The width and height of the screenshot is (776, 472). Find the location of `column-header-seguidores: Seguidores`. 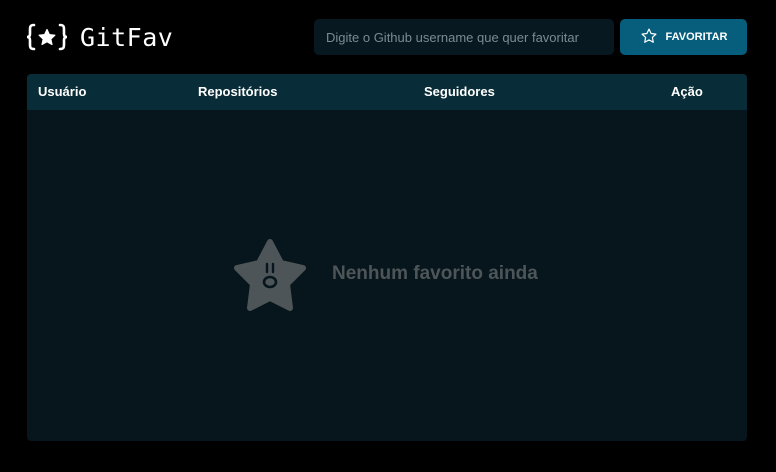

column-header-seguidores: Seguidores is located at coordinates (459, 91).